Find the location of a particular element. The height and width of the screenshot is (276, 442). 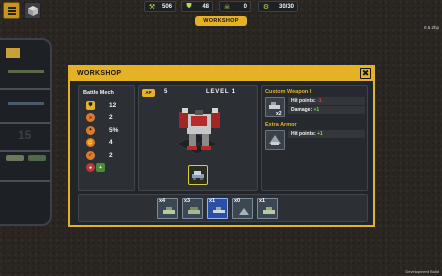

unit-name: Battle Mech is located at coordinates (98, 93).